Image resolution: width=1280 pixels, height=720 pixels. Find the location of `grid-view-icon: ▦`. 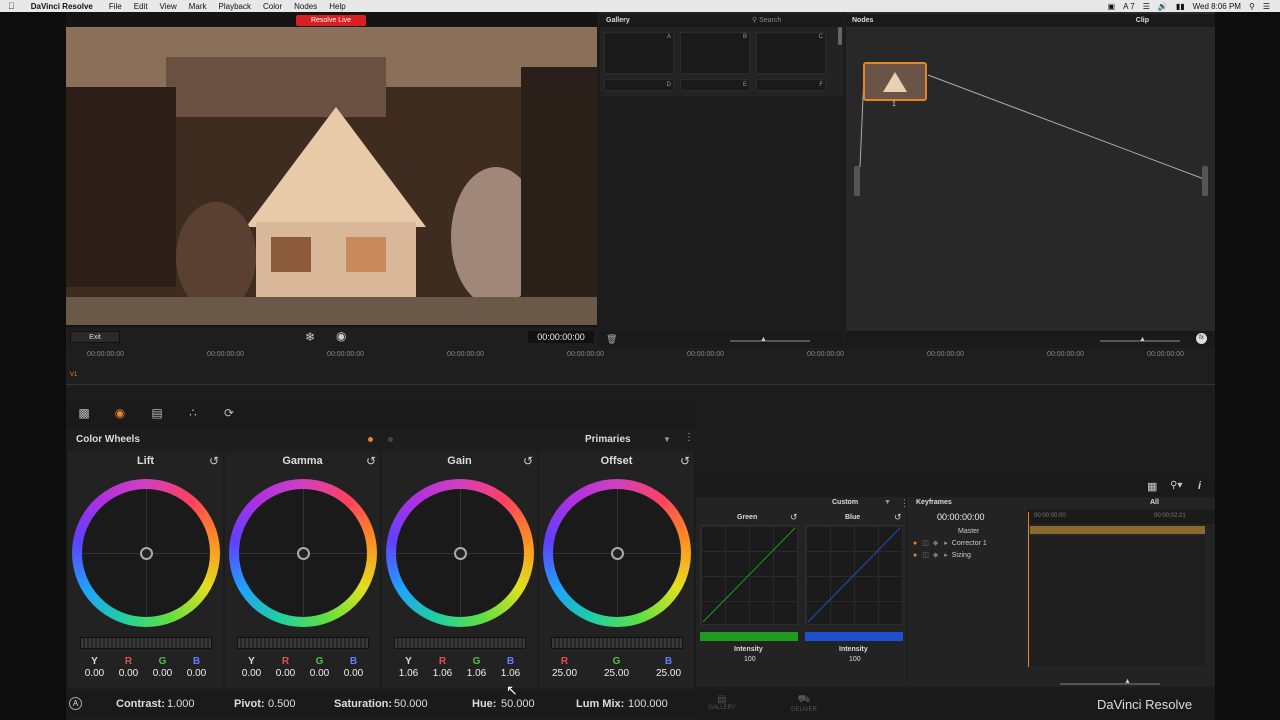

grid-view-icon: ▦ is located at coordinates (1152, 486).